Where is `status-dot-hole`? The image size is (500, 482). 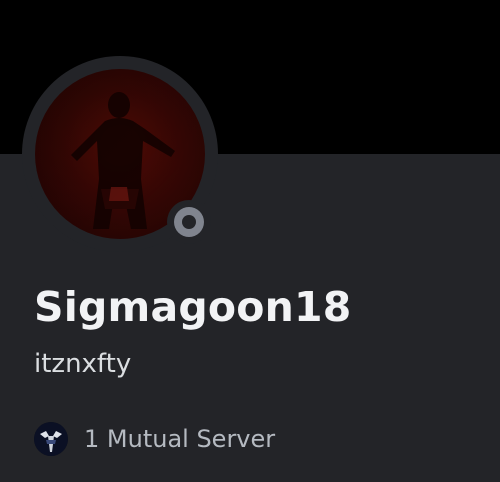
status-dot-hole is located at coordinates (189, 222).